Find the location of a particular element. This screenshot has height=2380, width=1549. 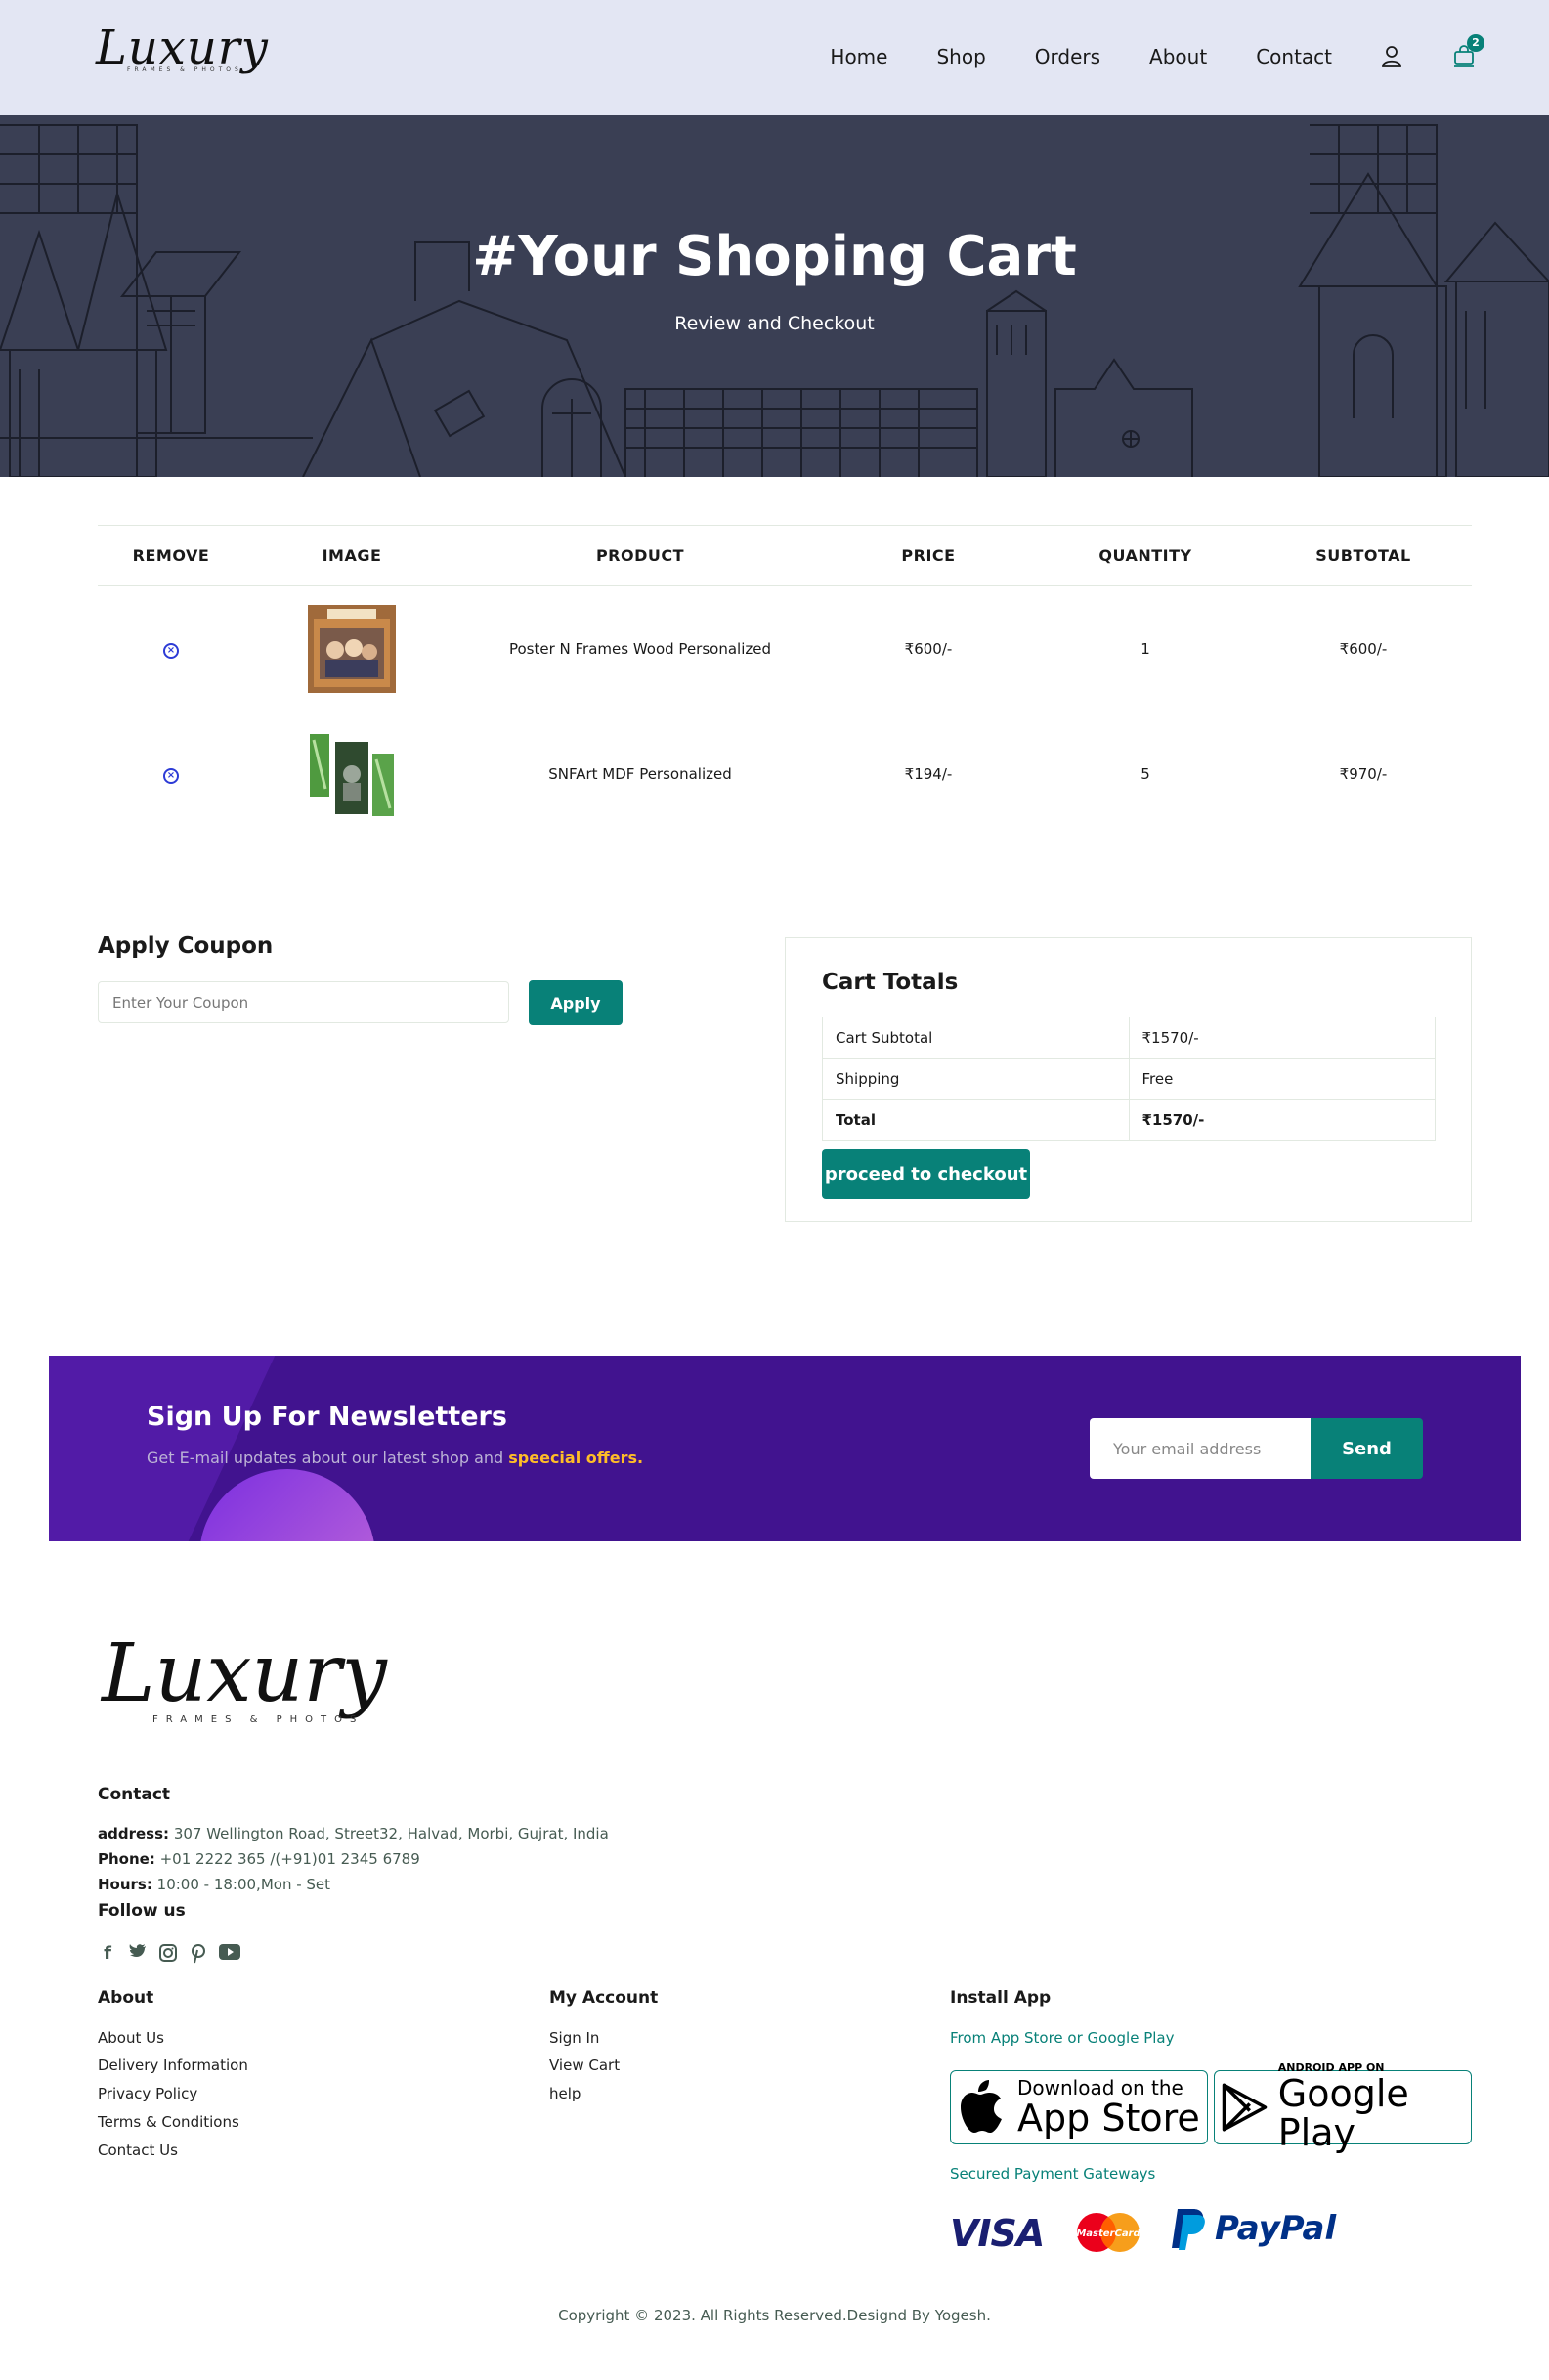

footer-install-subtitle: From App Store or Google Play is located at coordinates (1062, 2038).